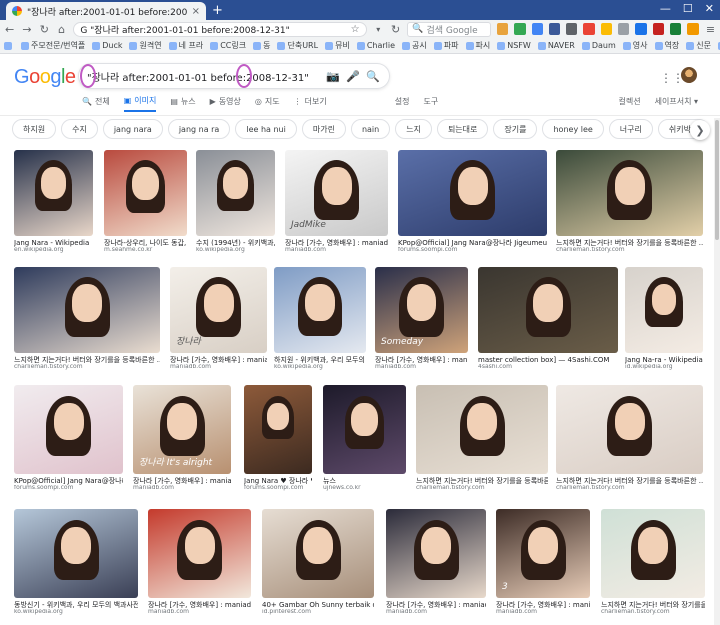  I want to click on chip: 느지, so click(413, 129).